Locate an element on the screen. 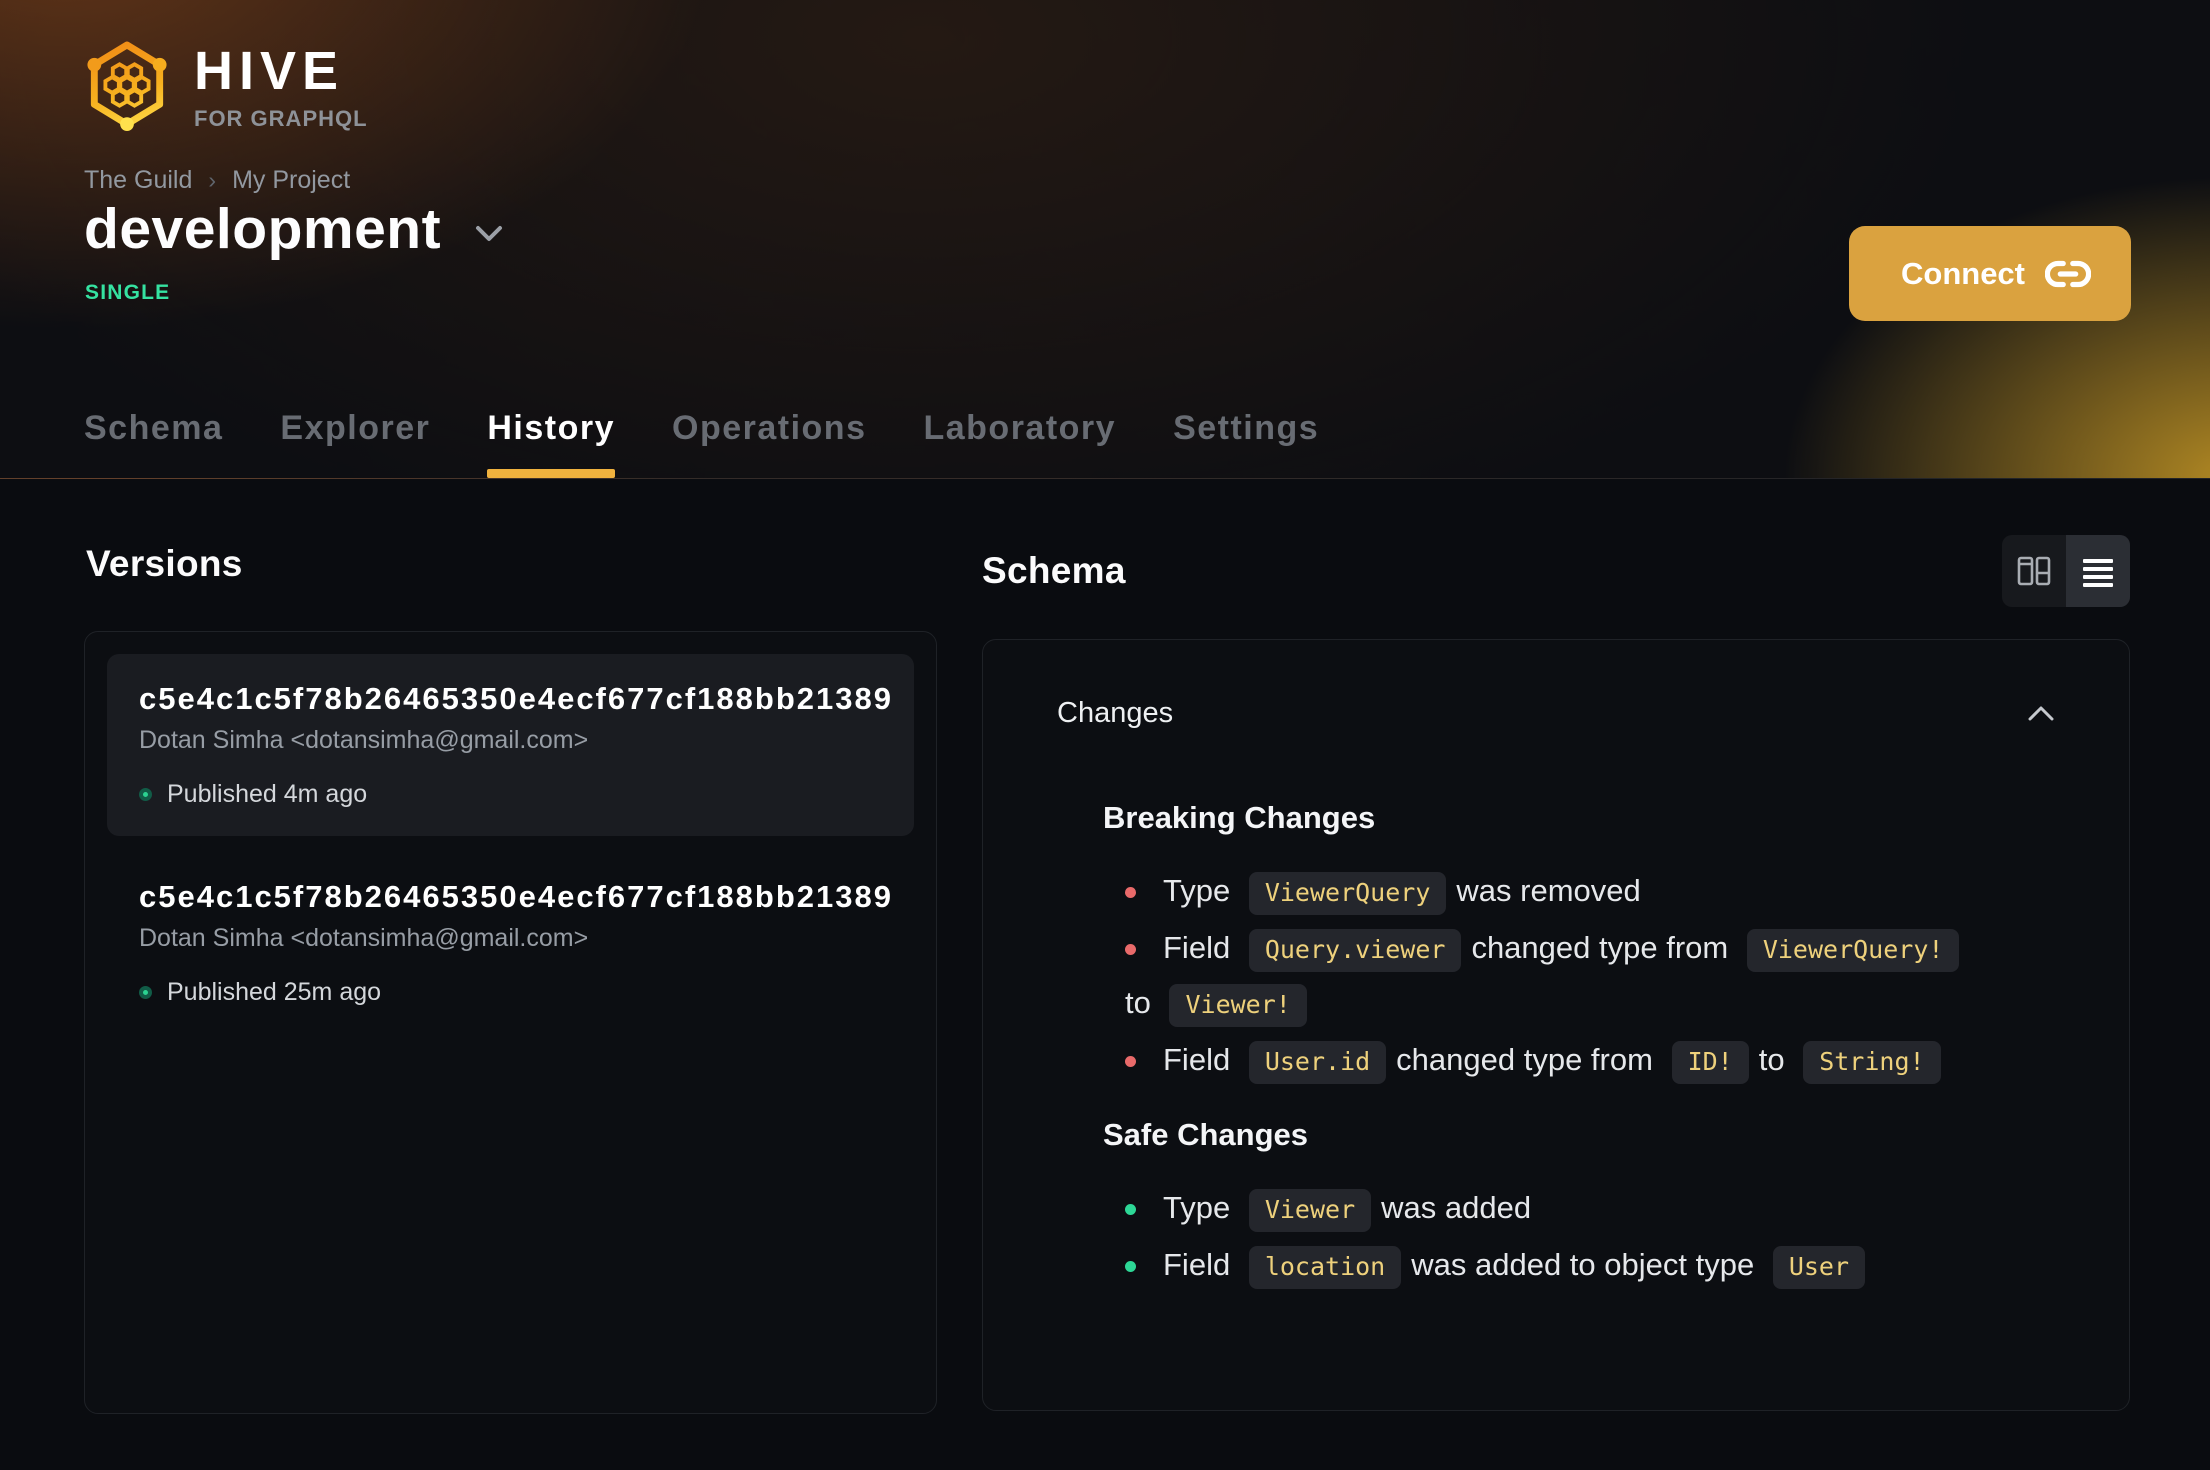 The height and width of the screenshot is (1470, 2210). tab-schema: Schema is located at coordinates (153, 428).